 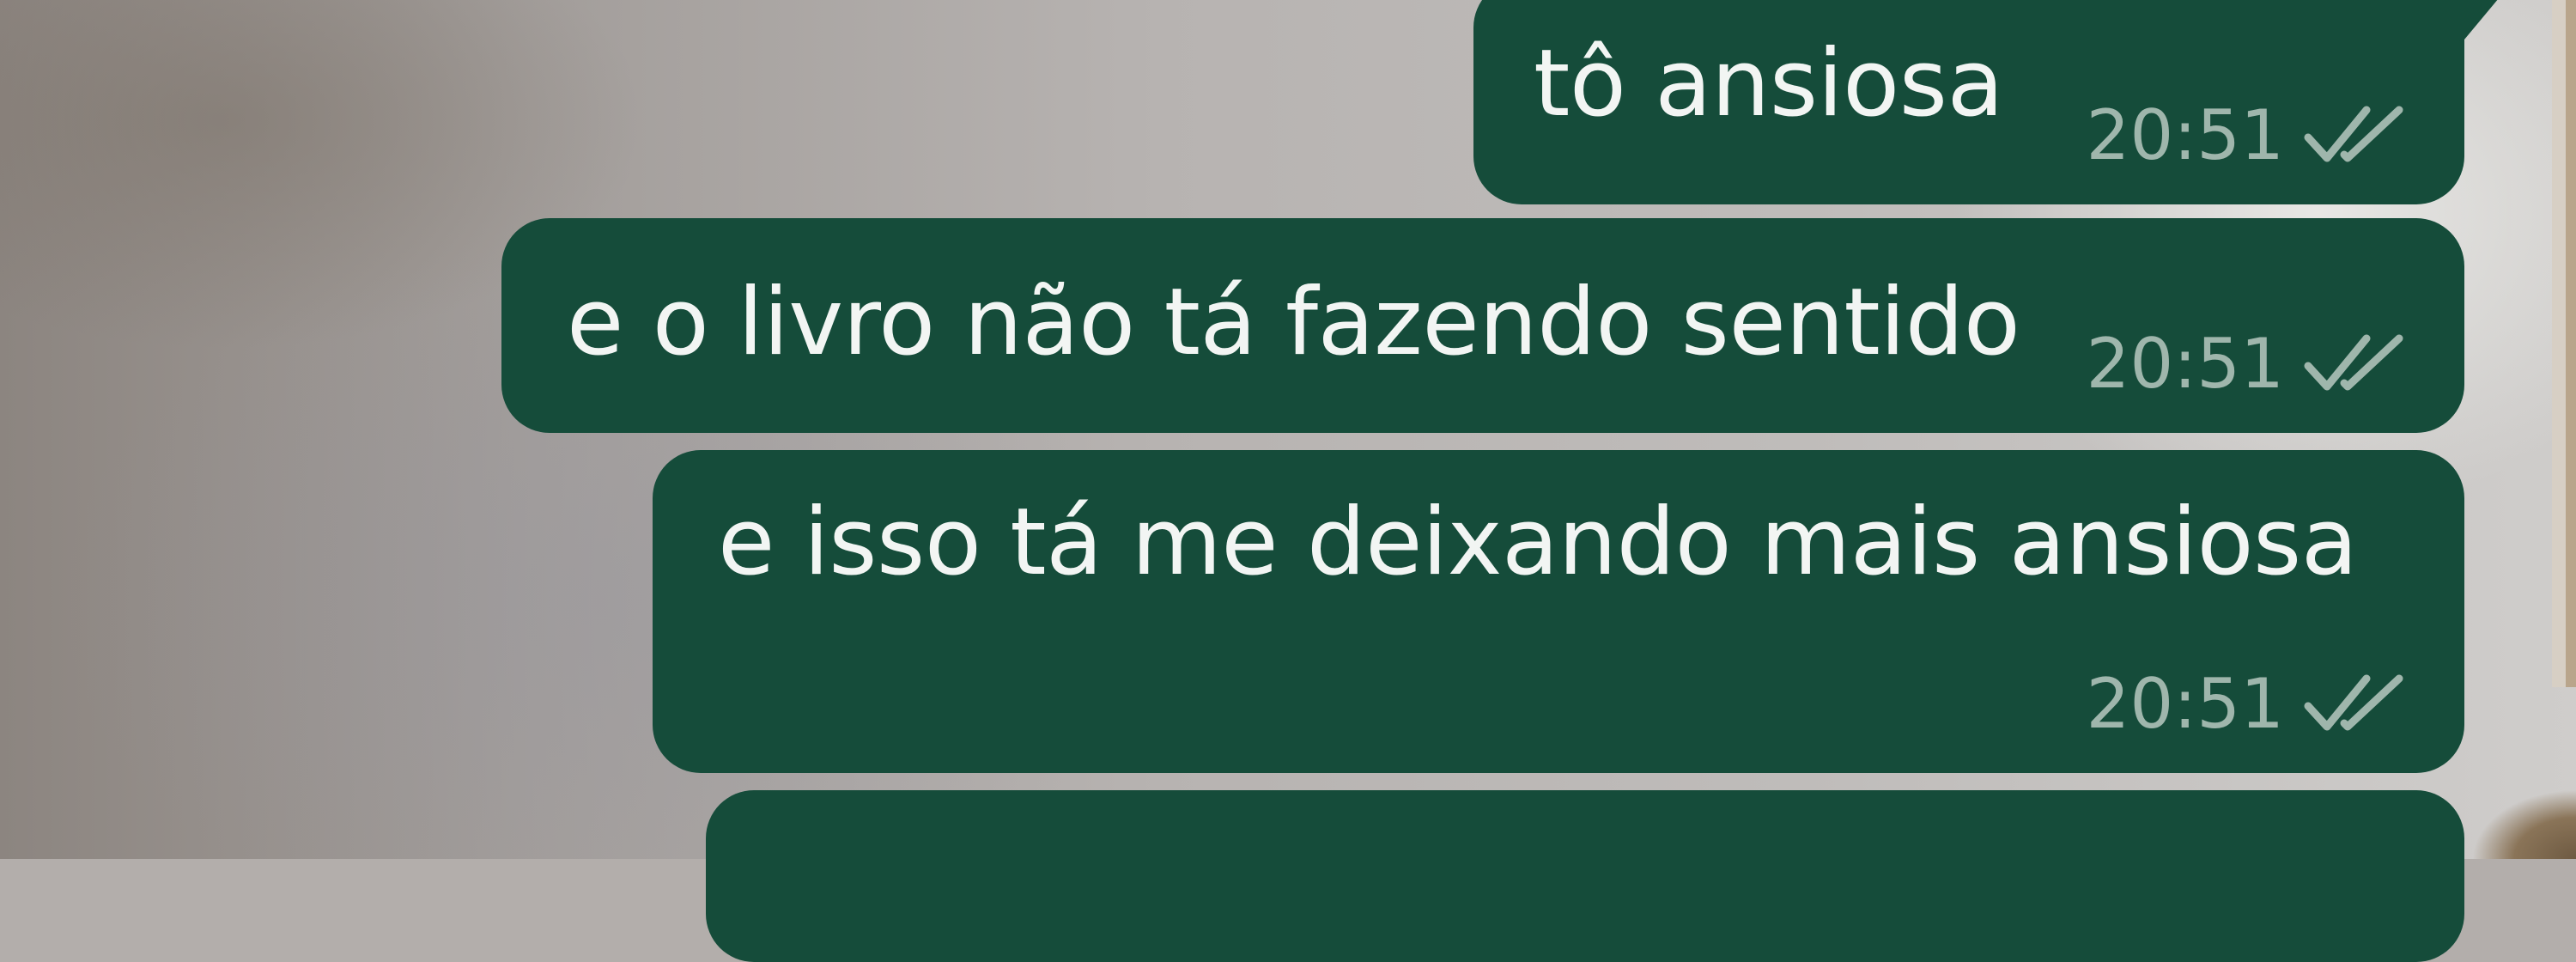 I want to click on message-text: e o livro não tá fazendo sentido, so click(x=1294, y=322).